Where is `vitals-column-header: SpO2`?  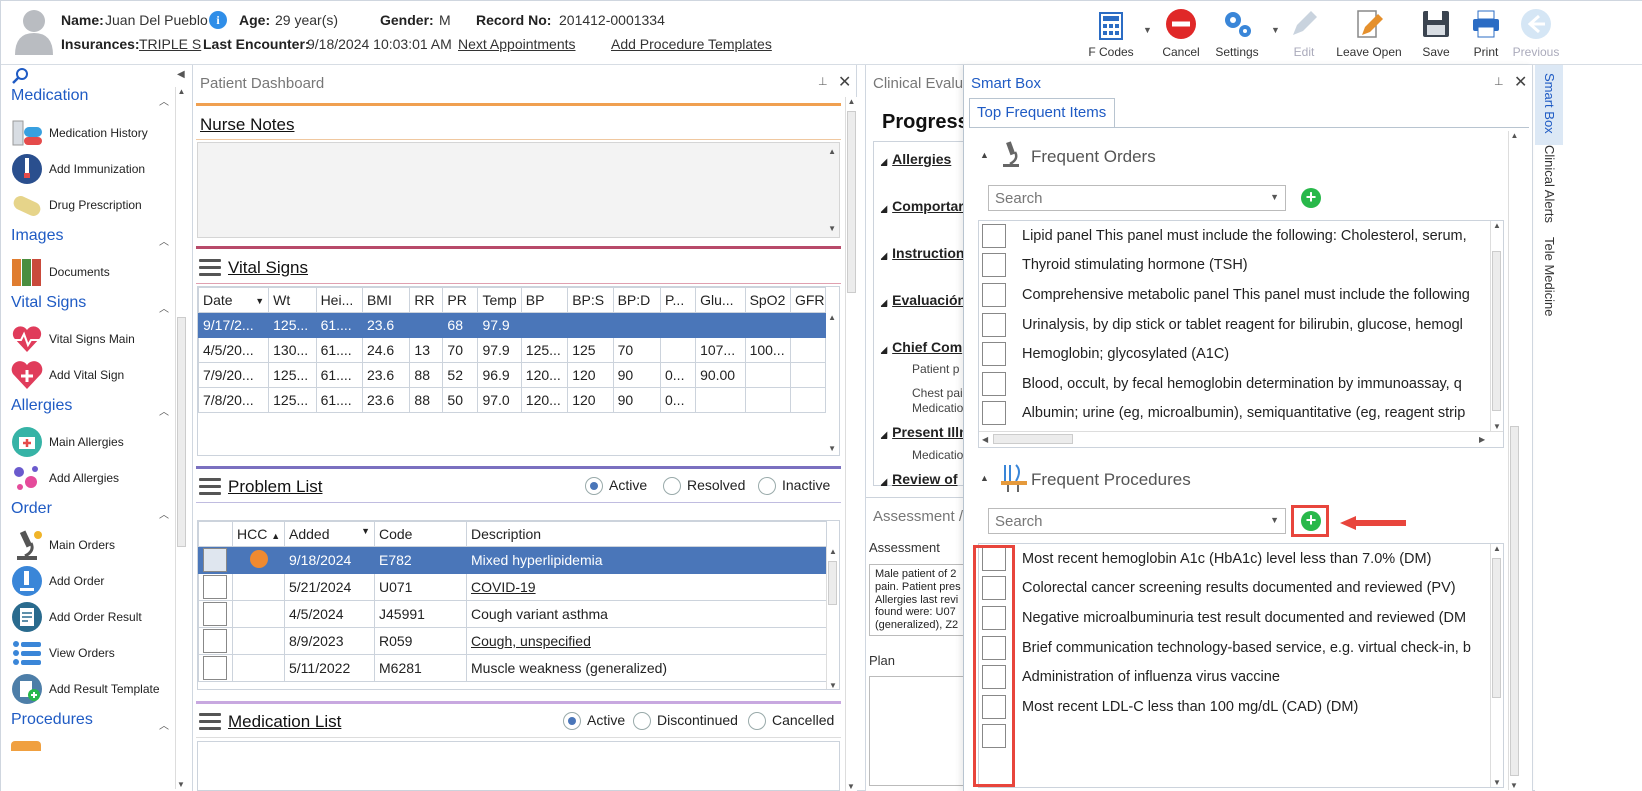 vitals-column-header: SpO2 is located at coordinates (767, 300).